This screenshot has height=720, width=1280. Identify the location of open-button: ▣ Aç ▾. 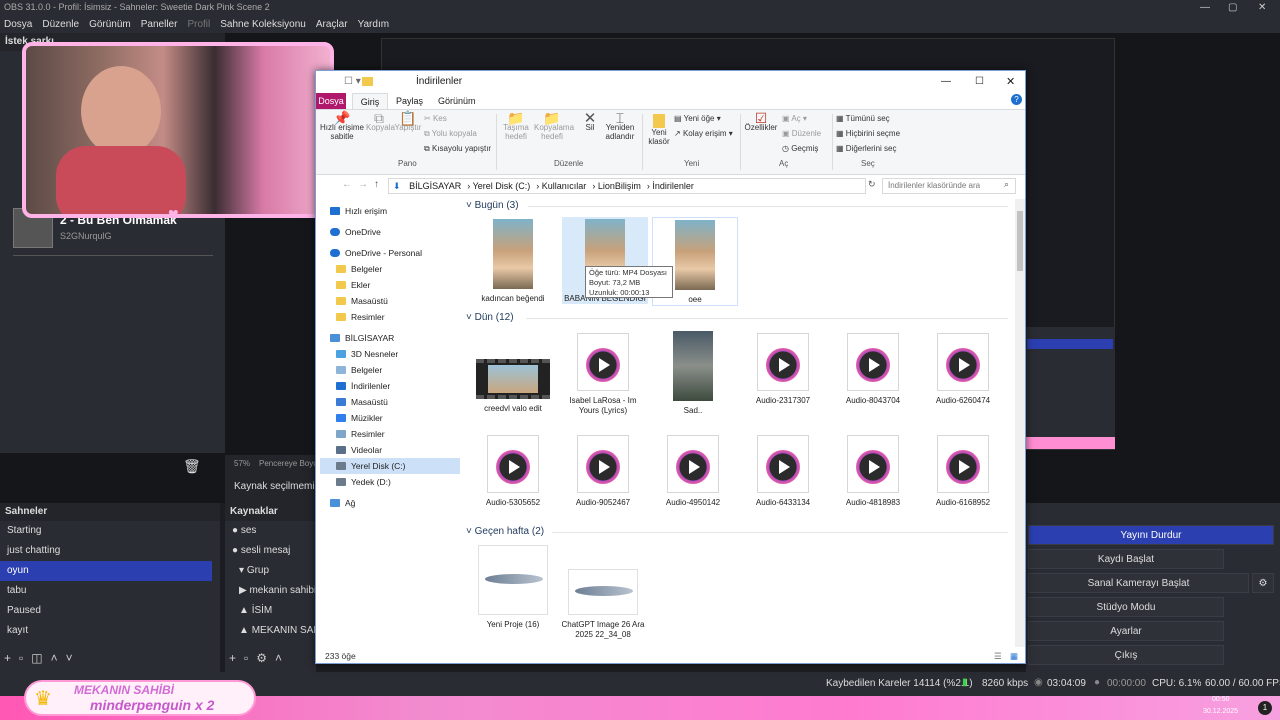
(794, 118).